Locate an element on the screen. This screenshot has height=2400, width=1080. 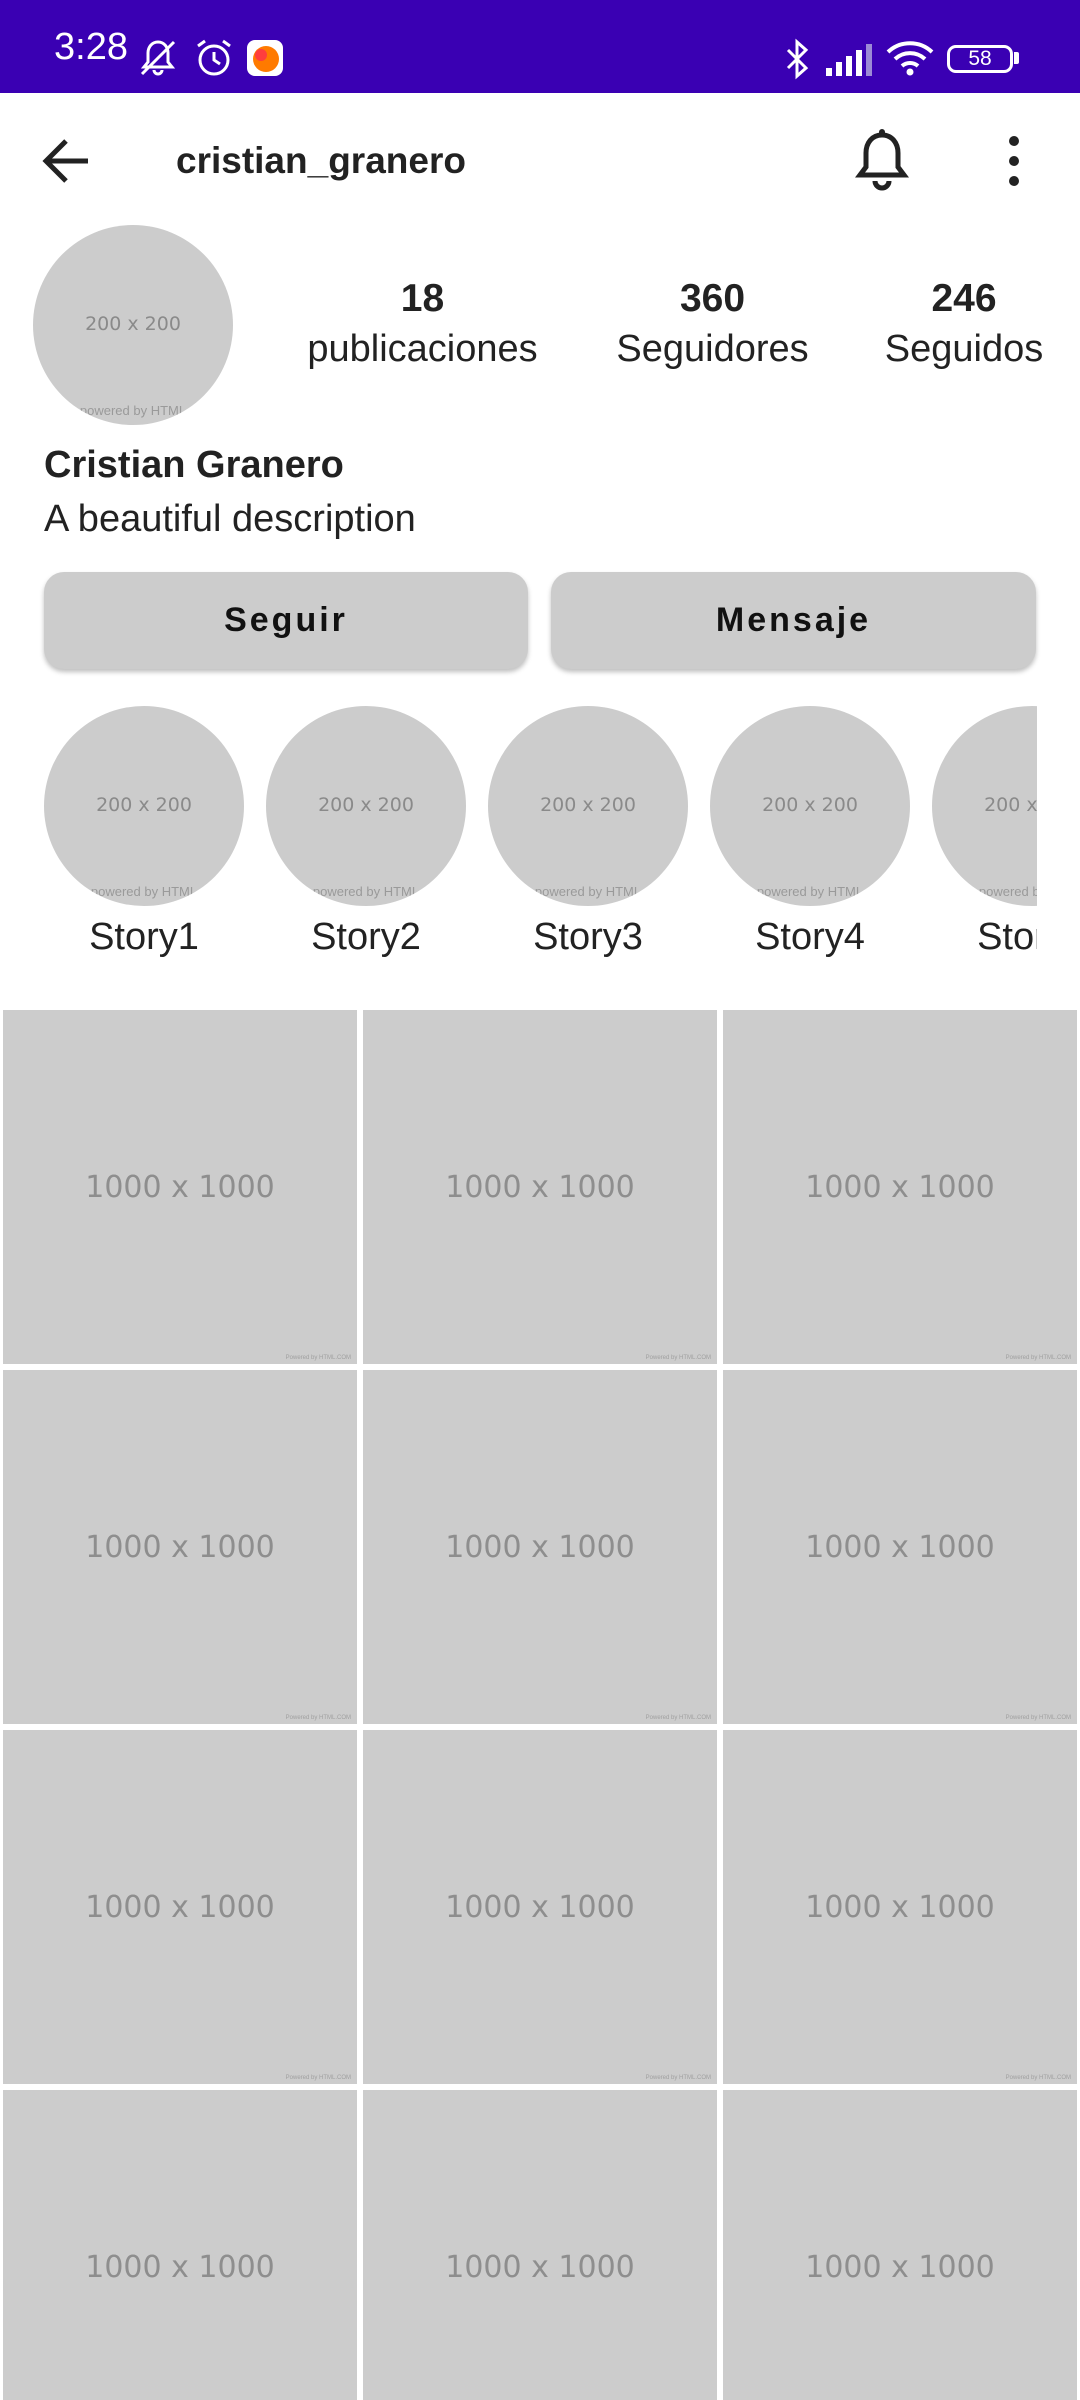
story-label: Story5 is located at coordinates (1007, 937).